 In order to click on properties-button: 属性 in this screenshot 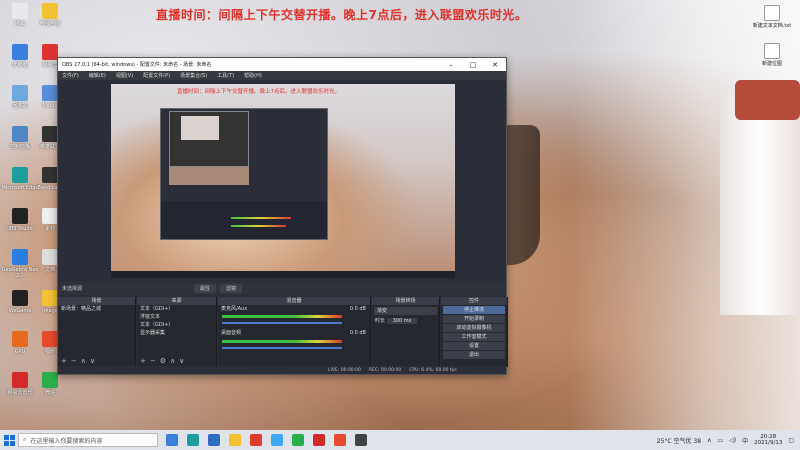, I will do `click(205, 288)`.